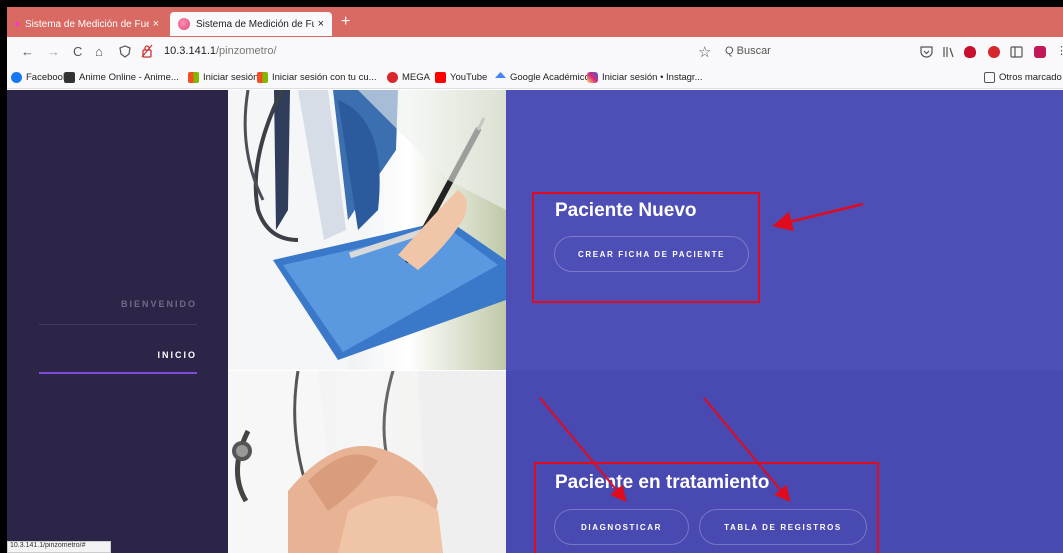 The width and height of the screenshot is (1063, 553). I want to click on tab-inactive: Sistema de Medición de Fuerza ×, so click(87, 24).